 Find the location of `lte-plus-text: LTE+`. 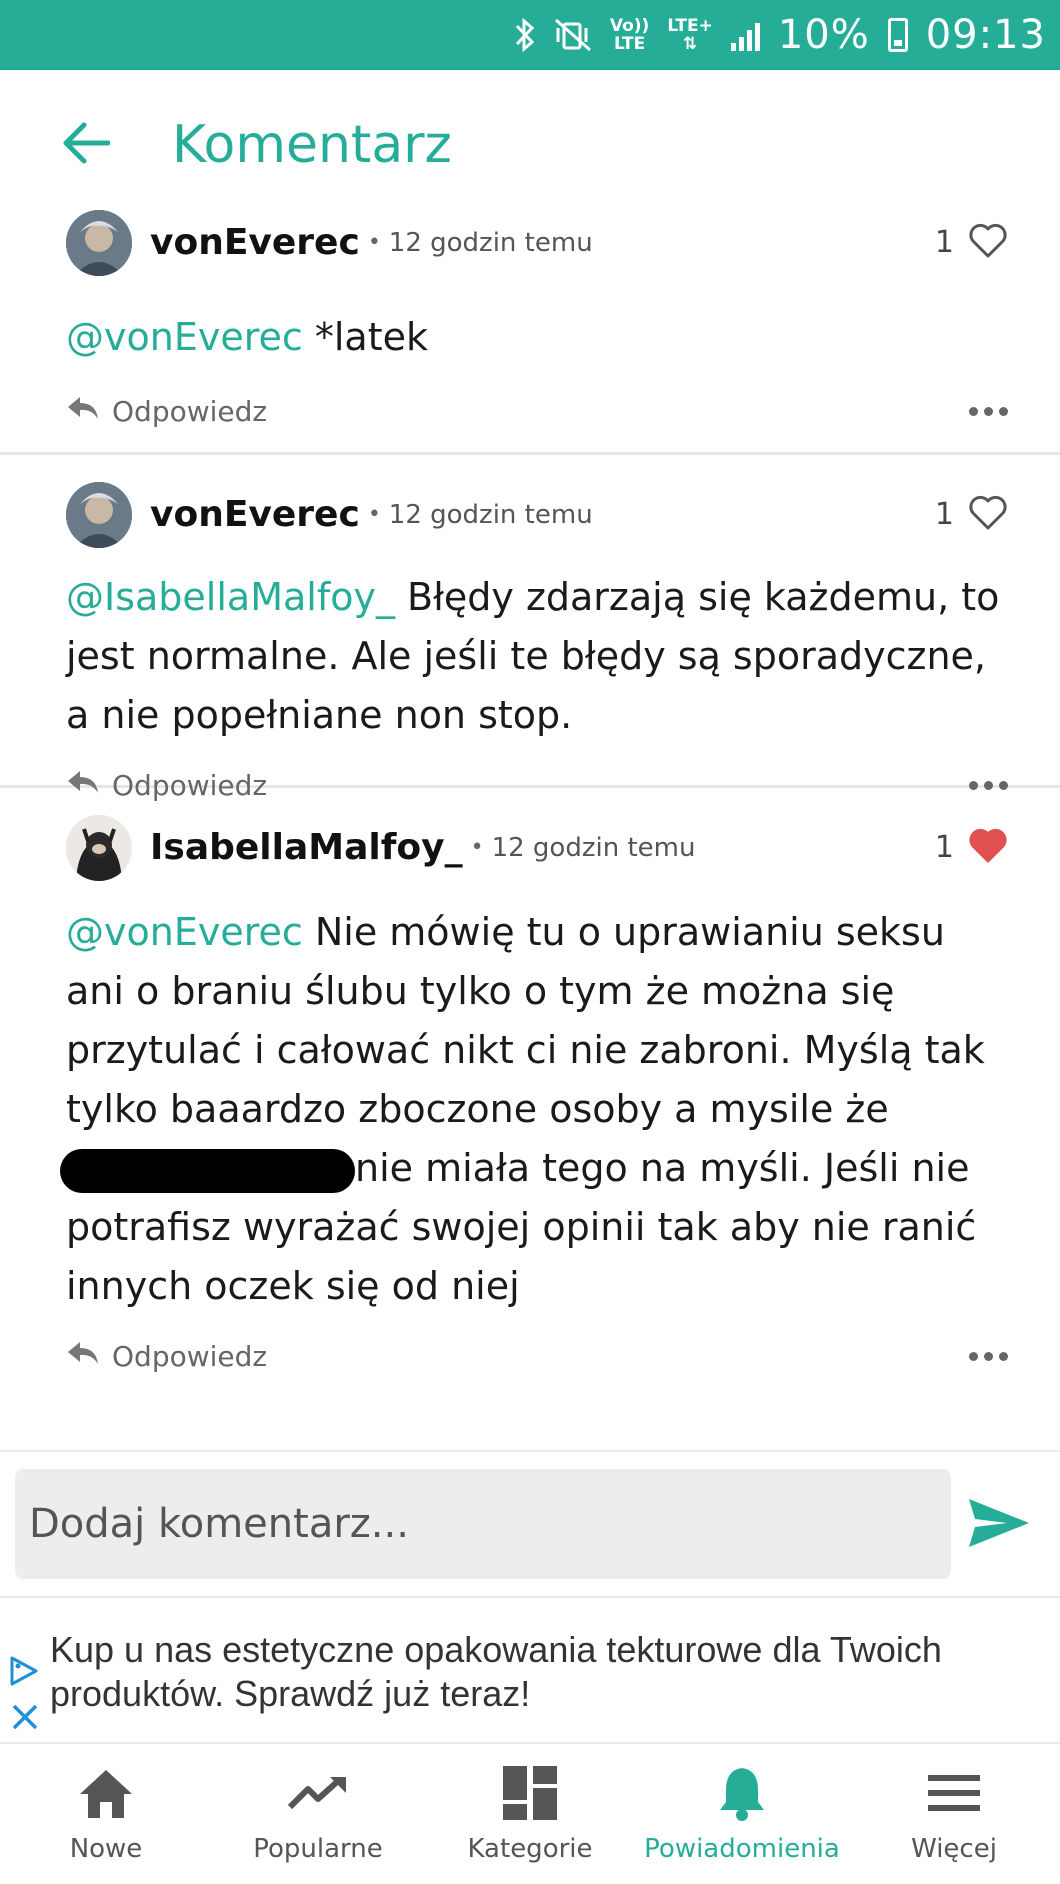

lte-plus-text: LTE+ is located at coordinates (690, 26).